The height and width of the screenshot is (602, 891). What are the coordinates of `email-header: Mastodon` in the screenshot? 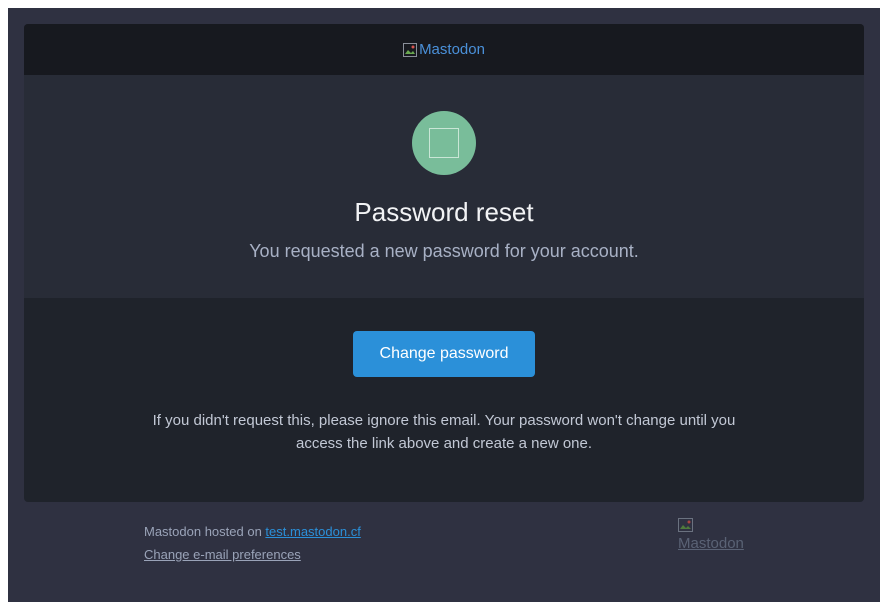 It's located at (444, 49).